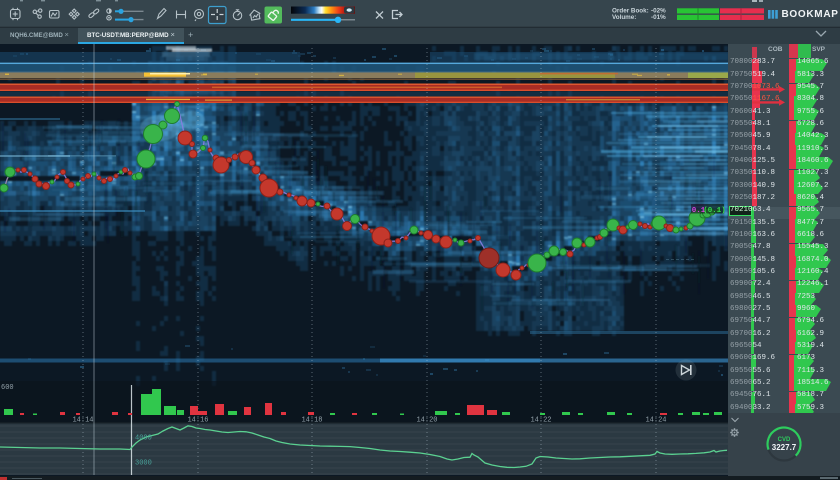 The image size is (840, 480). I want to click on svg-text: 14:20, so click(426, 421).